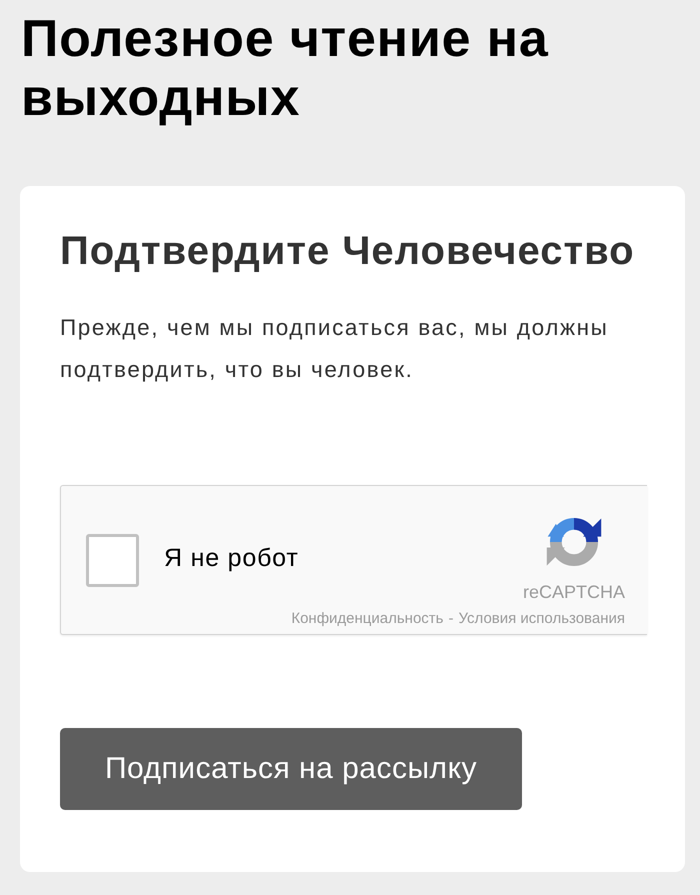  What do you see at coordinates (573, 592) in the screenshot?
I see `captcha-brand-text: reCAPTCHA` at bounding box center [573, 592].